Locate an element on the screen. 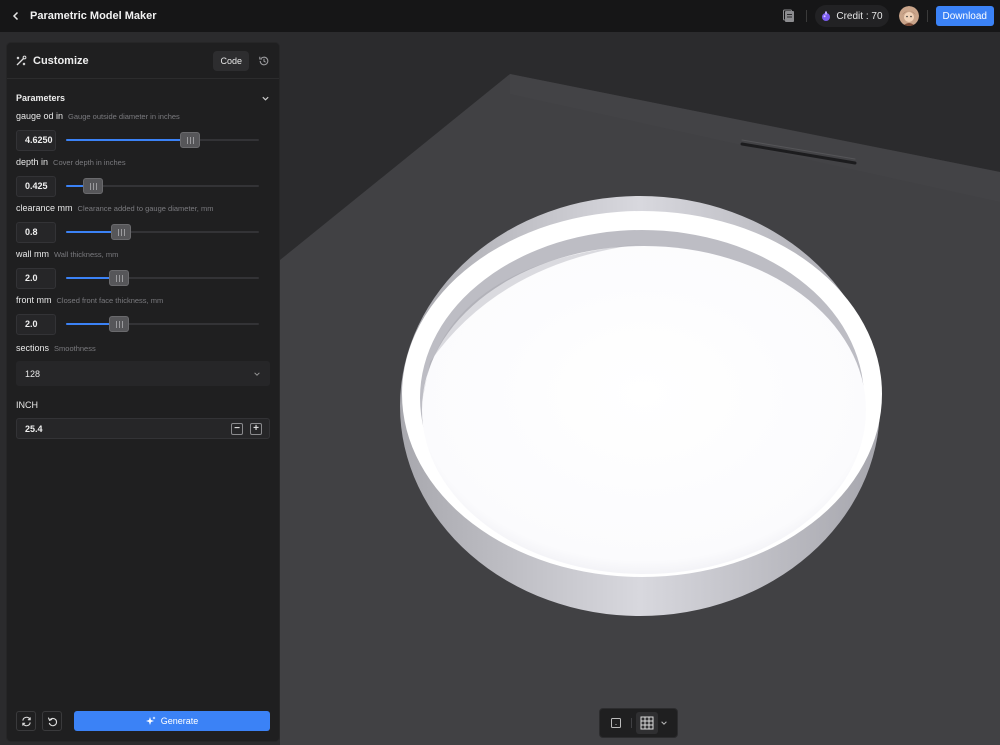 Image resolution: width=1000 pixels, height=745 pixels. param-name: gauge od in is located at coordinates (40, 116).